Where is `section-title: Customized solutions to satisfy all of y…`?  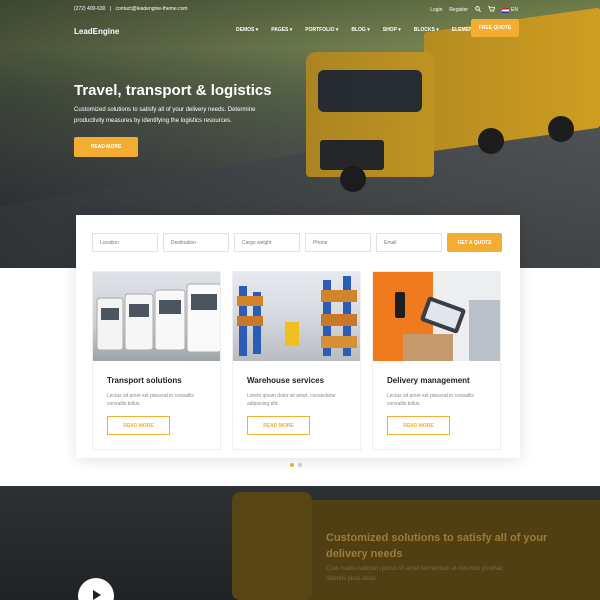
section-title: Customized solutions to satisfy all of y… is located at coordinates (437, 546).